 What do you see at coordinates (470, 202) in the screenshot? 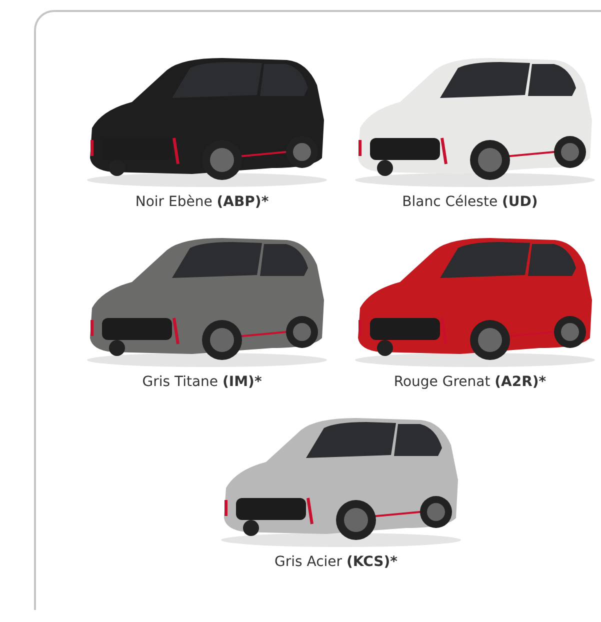
I see `color-name-label: Blanc Céleste (UD)` at bounding box center [470, 202].